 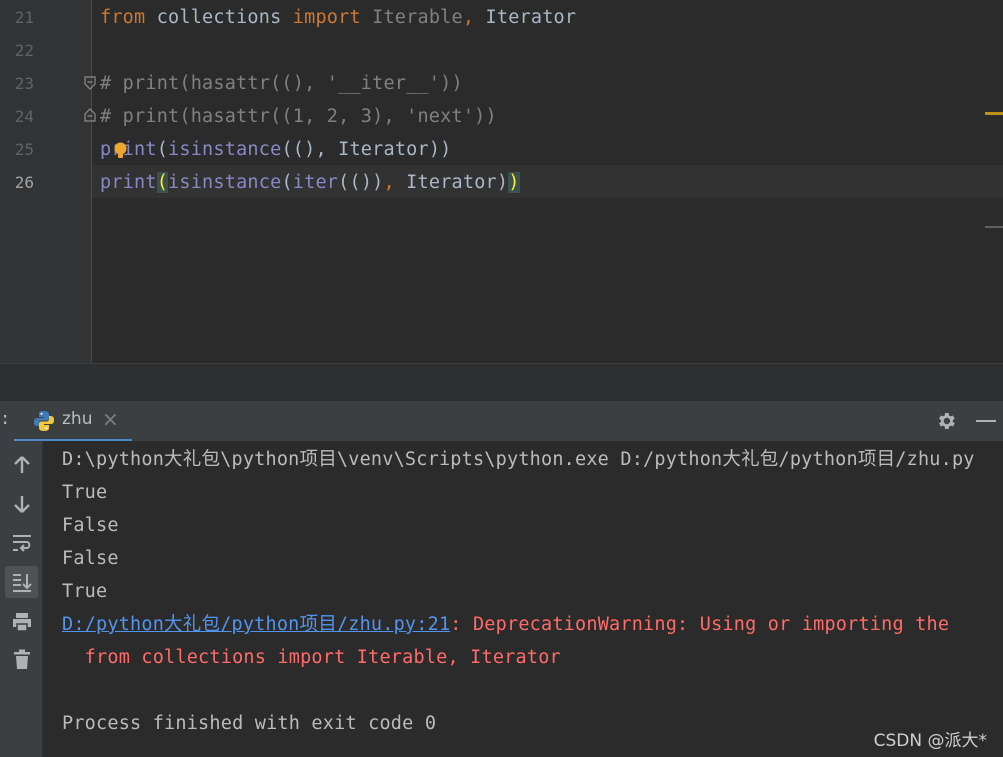 I want to click on code-line-25: print(isinstance((), Iterator)), so click(x=276, y=149).